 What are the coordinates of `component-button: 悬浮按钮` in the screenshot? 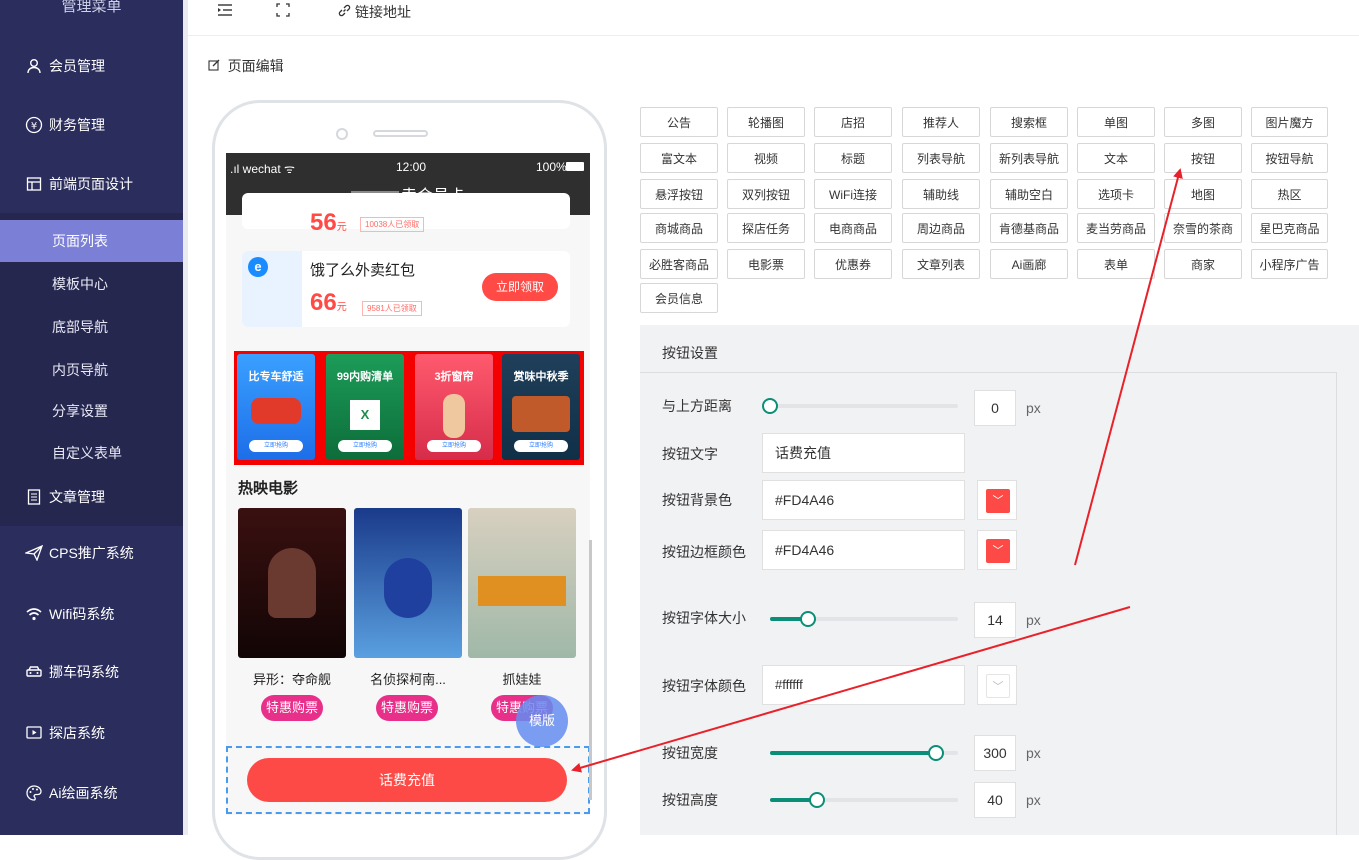 It's located at (679, 194).